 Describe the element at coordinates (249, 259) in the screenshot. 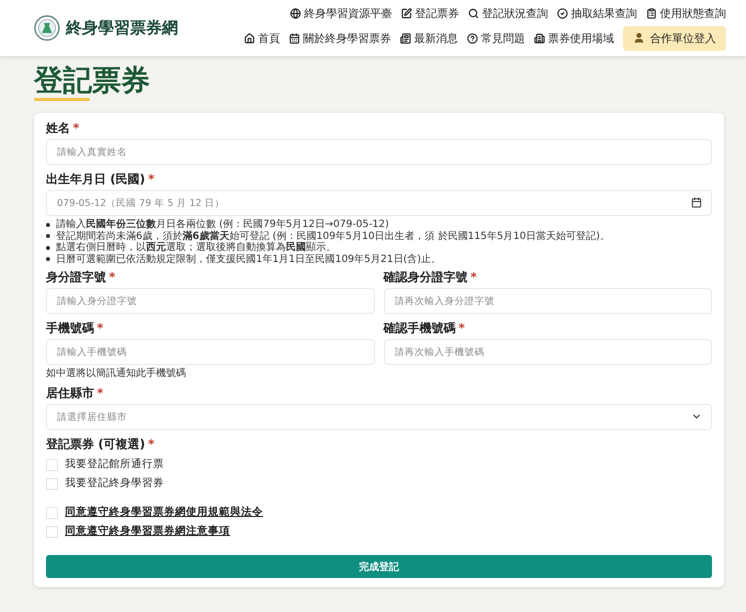

I see `hint-text: 日曆可選範圍已依活動規定限制，僅支援民國1年1月1日至民國109年5月21日(含)止。` at that location.